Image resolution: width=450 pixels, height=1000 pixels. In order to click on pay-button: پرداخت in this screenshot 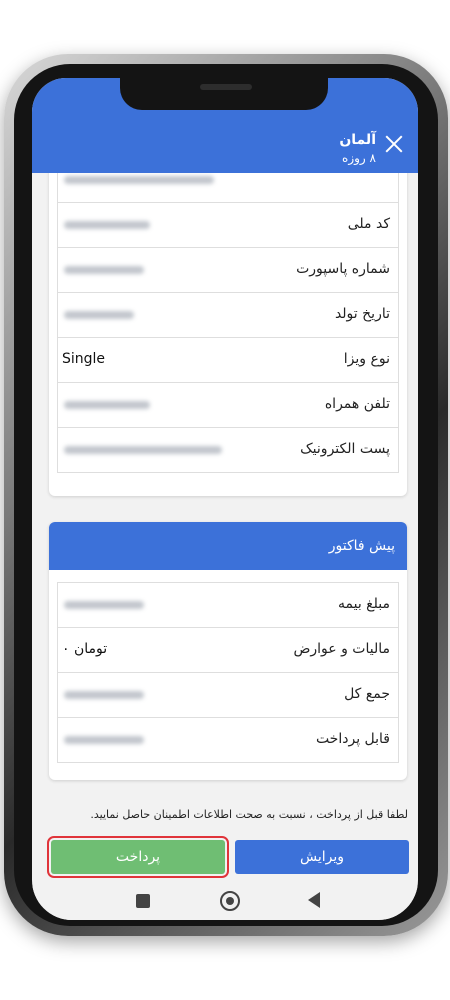, I will do `click(138, 857)`.